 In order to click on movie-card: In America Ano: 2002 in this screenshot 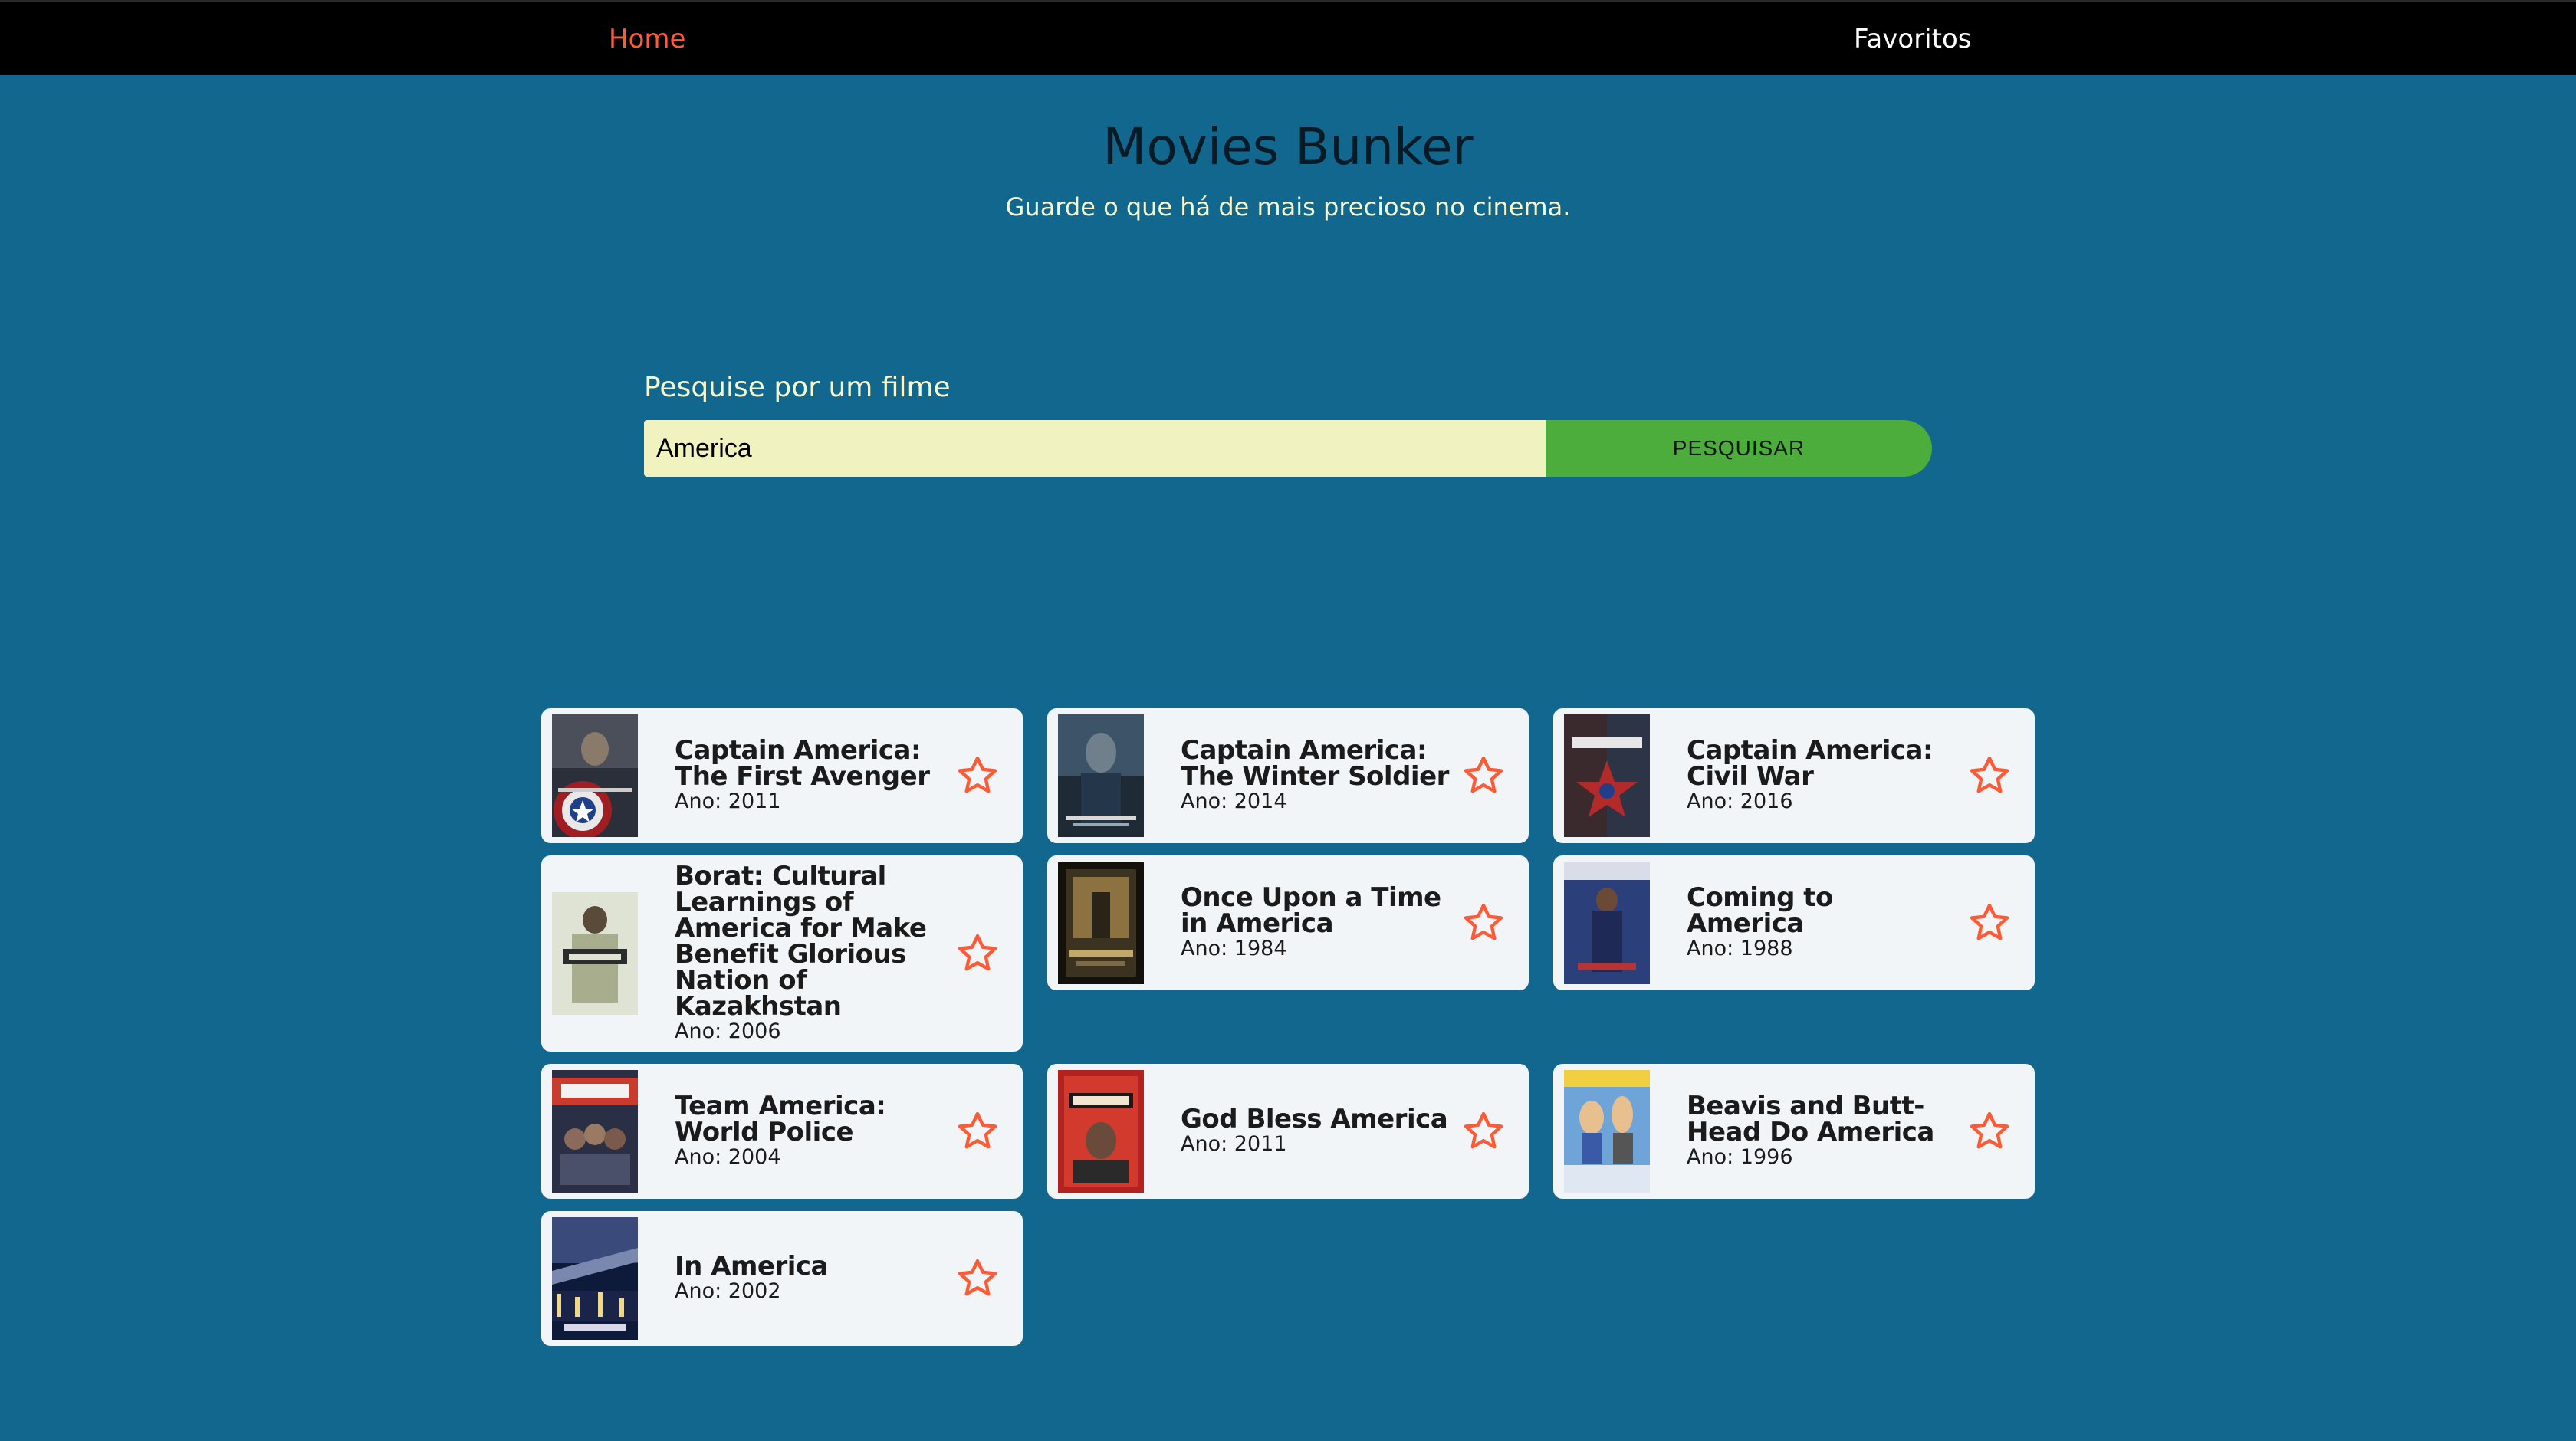, I will do `click(782, 1278)`.